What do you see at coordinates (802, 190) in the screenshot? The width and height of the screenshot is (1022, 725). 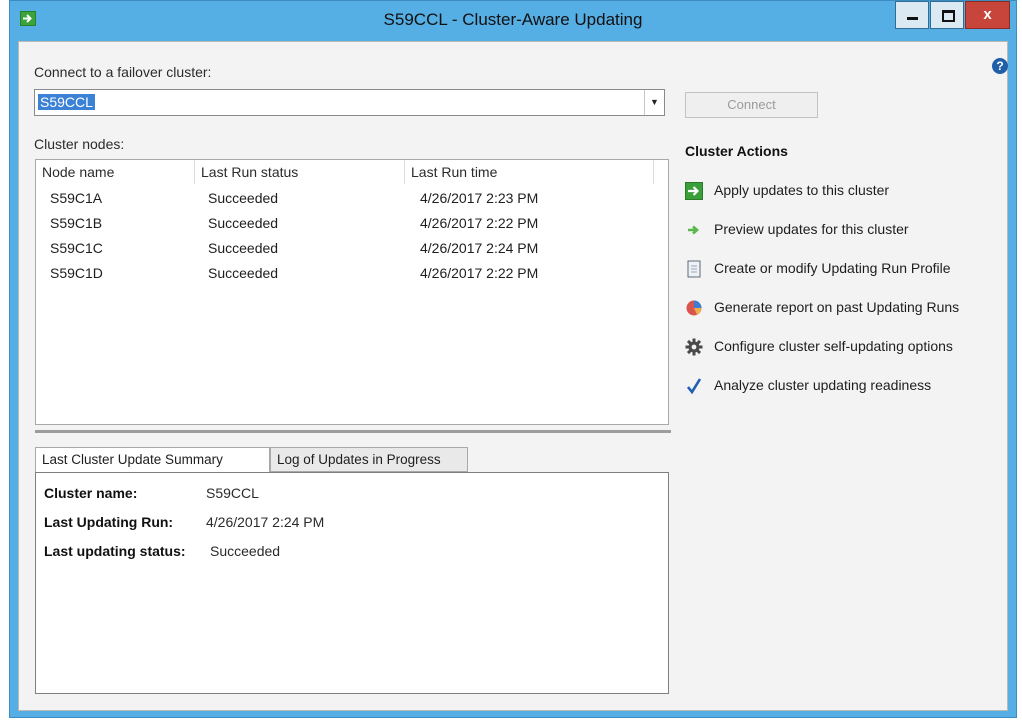 I see `action-label: Apply updates to this cluster` at bounding box center [802, 190].